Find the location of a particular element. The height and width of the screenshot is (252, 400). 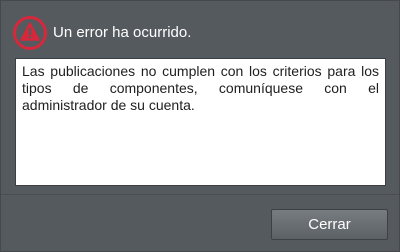

dialog-header: Un error ha ocurrido. is located at coordinates (101, 33).